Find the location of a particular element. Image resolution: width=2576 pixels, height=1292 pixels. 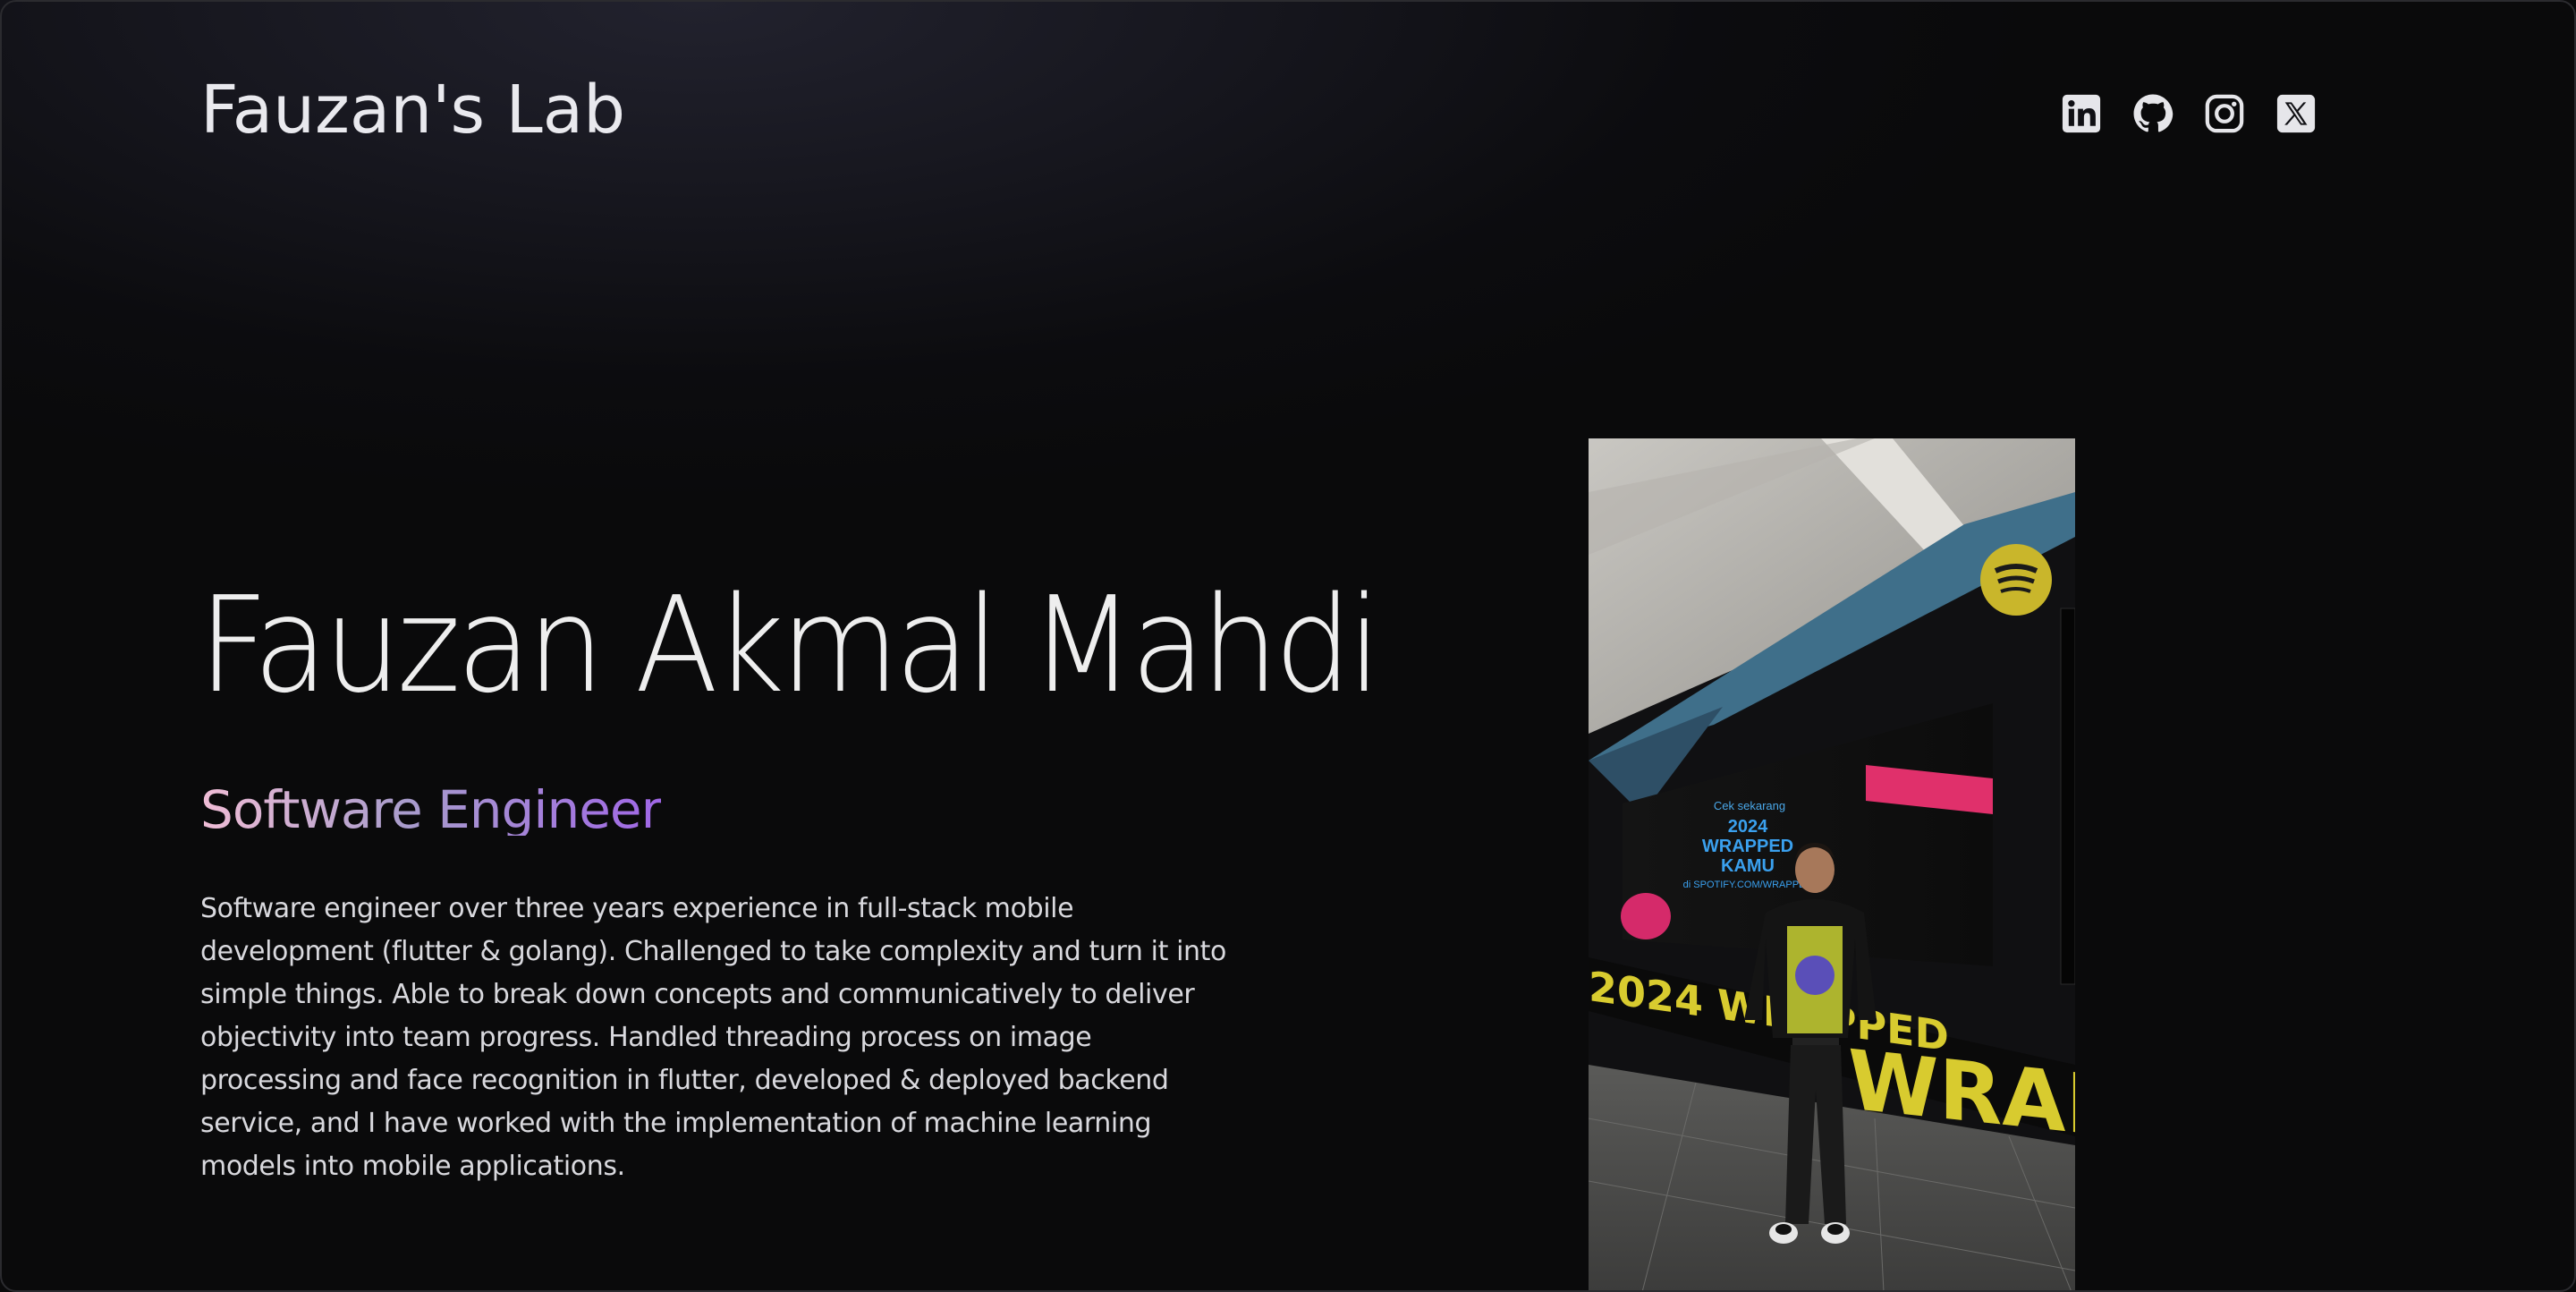

github-icon is located at coordinates (2153, 113).